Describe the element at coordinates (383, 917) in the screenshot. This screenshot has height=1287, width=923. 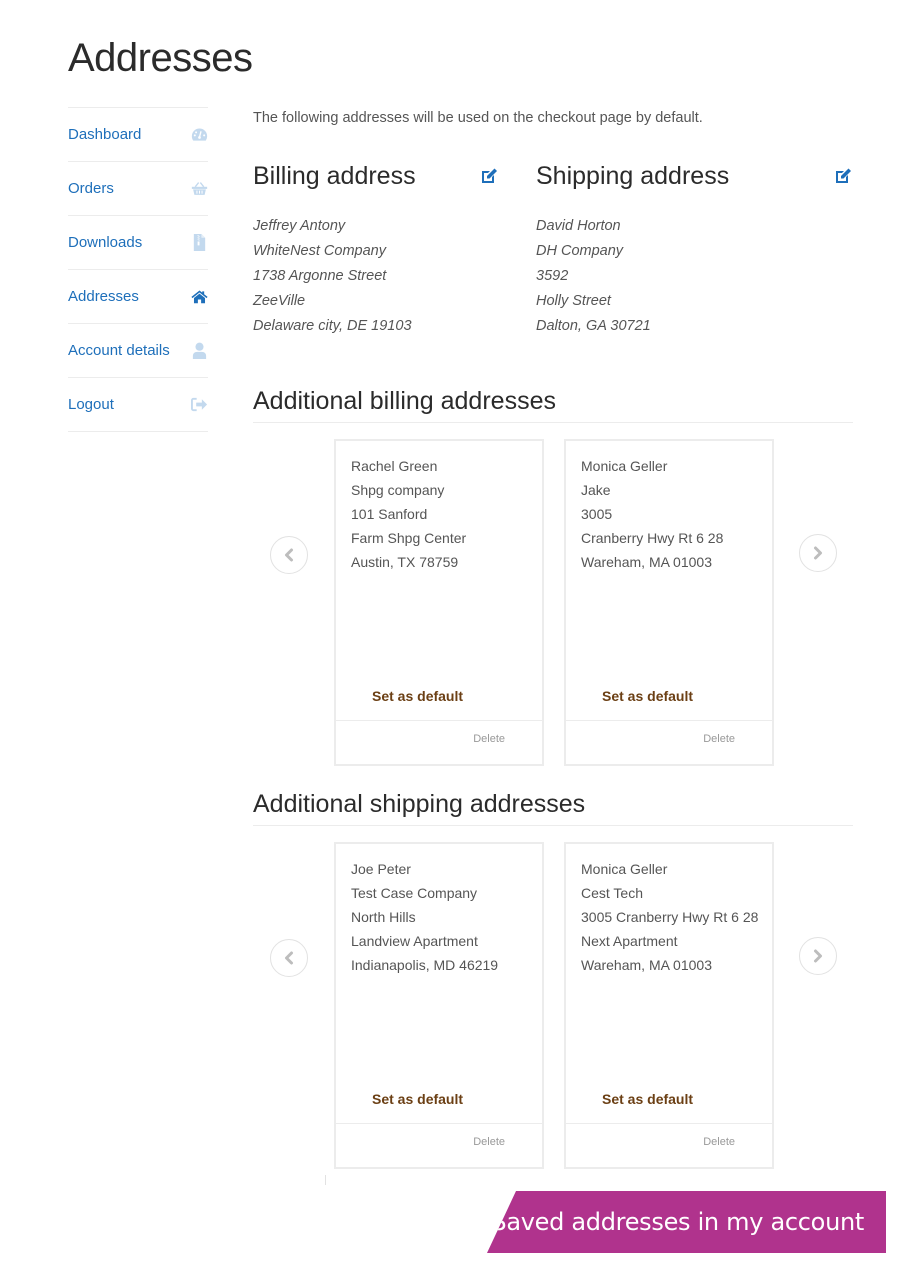
I see `address-line: North Hills` at that location.